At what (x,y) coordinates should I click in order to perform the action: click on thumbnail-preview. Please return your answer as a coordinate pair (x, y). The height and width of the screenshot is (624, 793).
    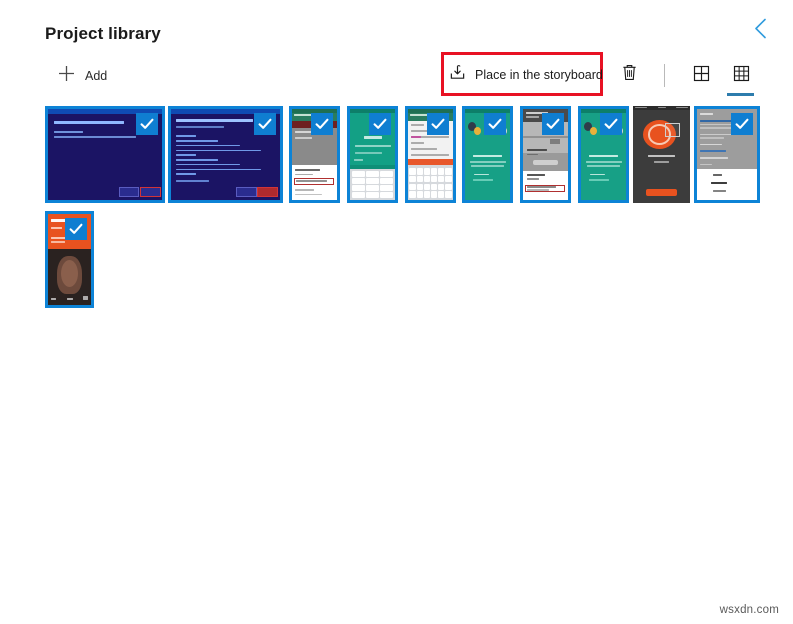
    Looking at the image, I should click on (661, 154).